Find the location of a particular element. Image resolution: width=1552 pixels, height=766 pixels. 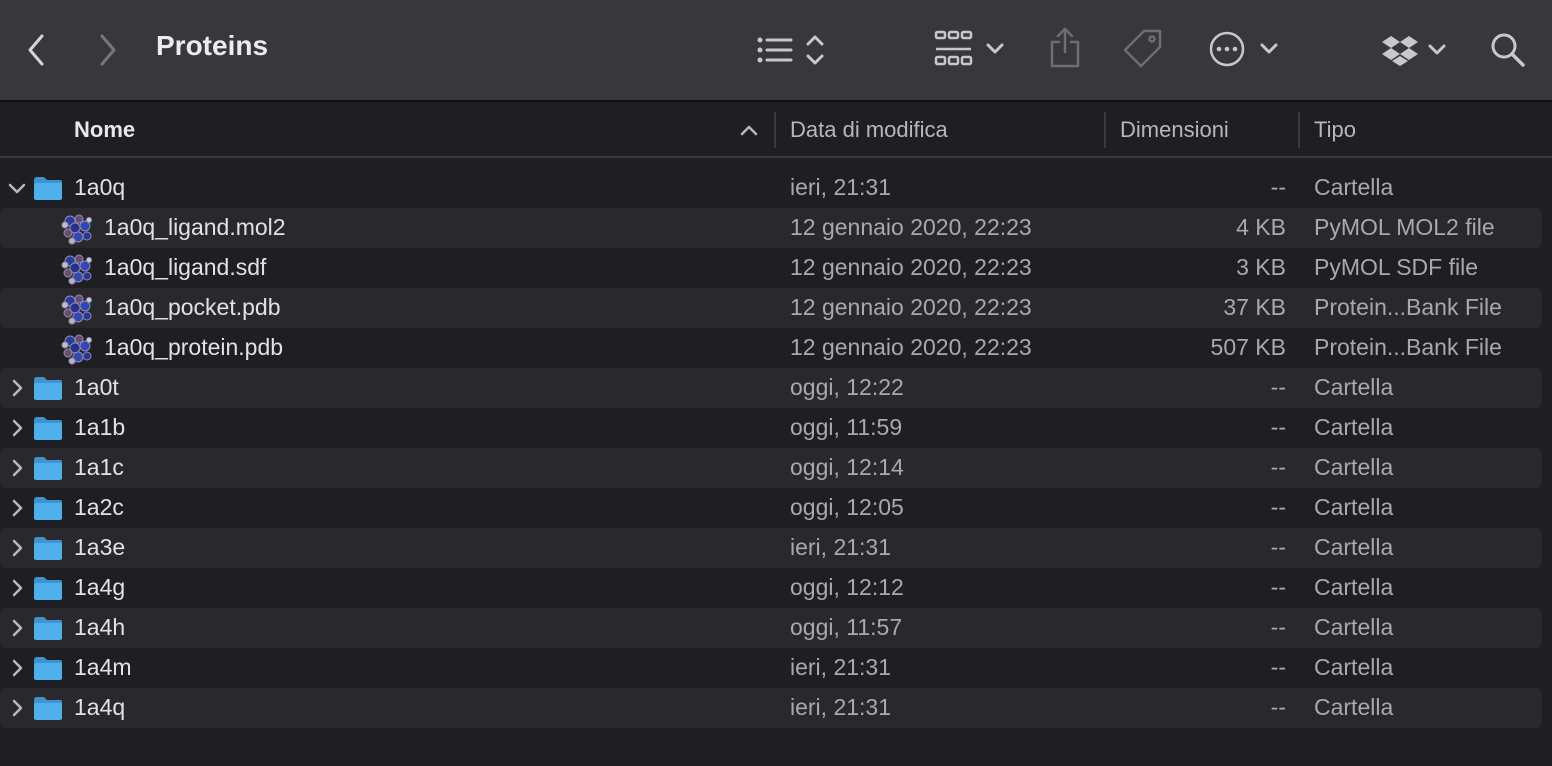

item-name: 1a0q is located at coordinates (100, 187).